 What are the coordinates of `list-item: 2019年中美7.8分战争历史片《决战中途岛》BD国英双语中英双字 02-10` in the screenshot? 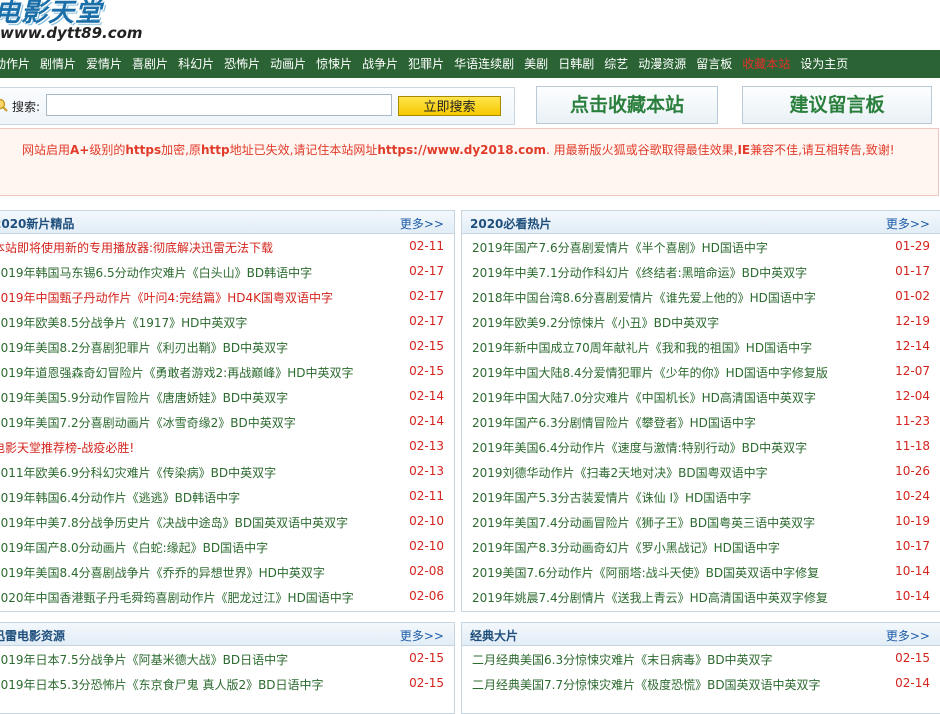 It's located at (227, 521).